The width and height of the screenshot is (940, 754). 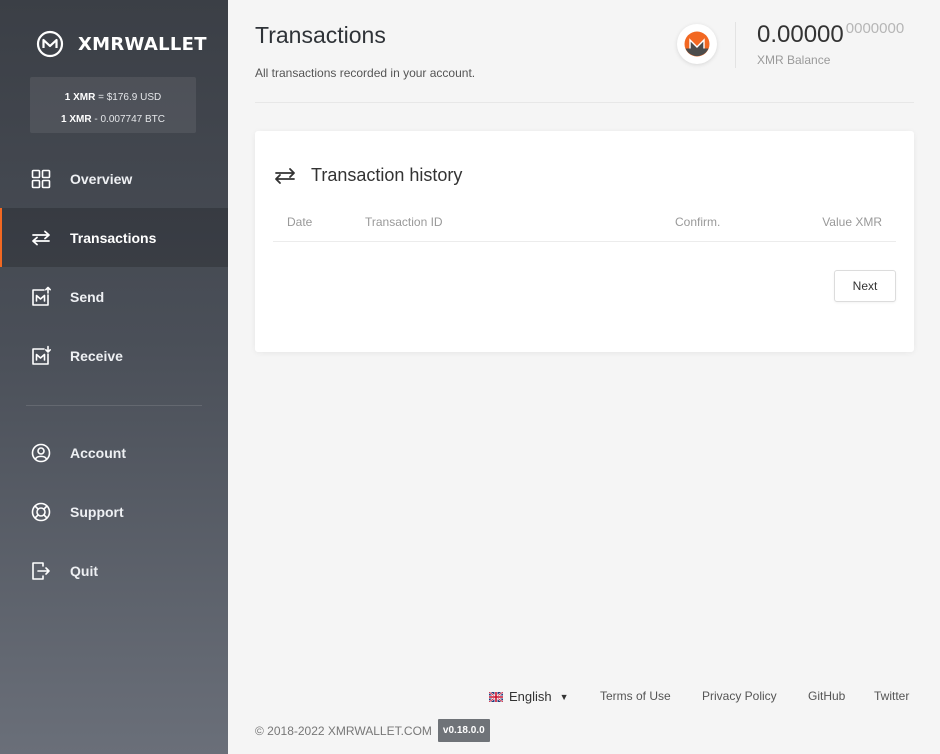 What do you see at coordinates (96, 355) in the screenshot?
I see `sidebar-item-label: Receive` at bounding box center [96, 355].